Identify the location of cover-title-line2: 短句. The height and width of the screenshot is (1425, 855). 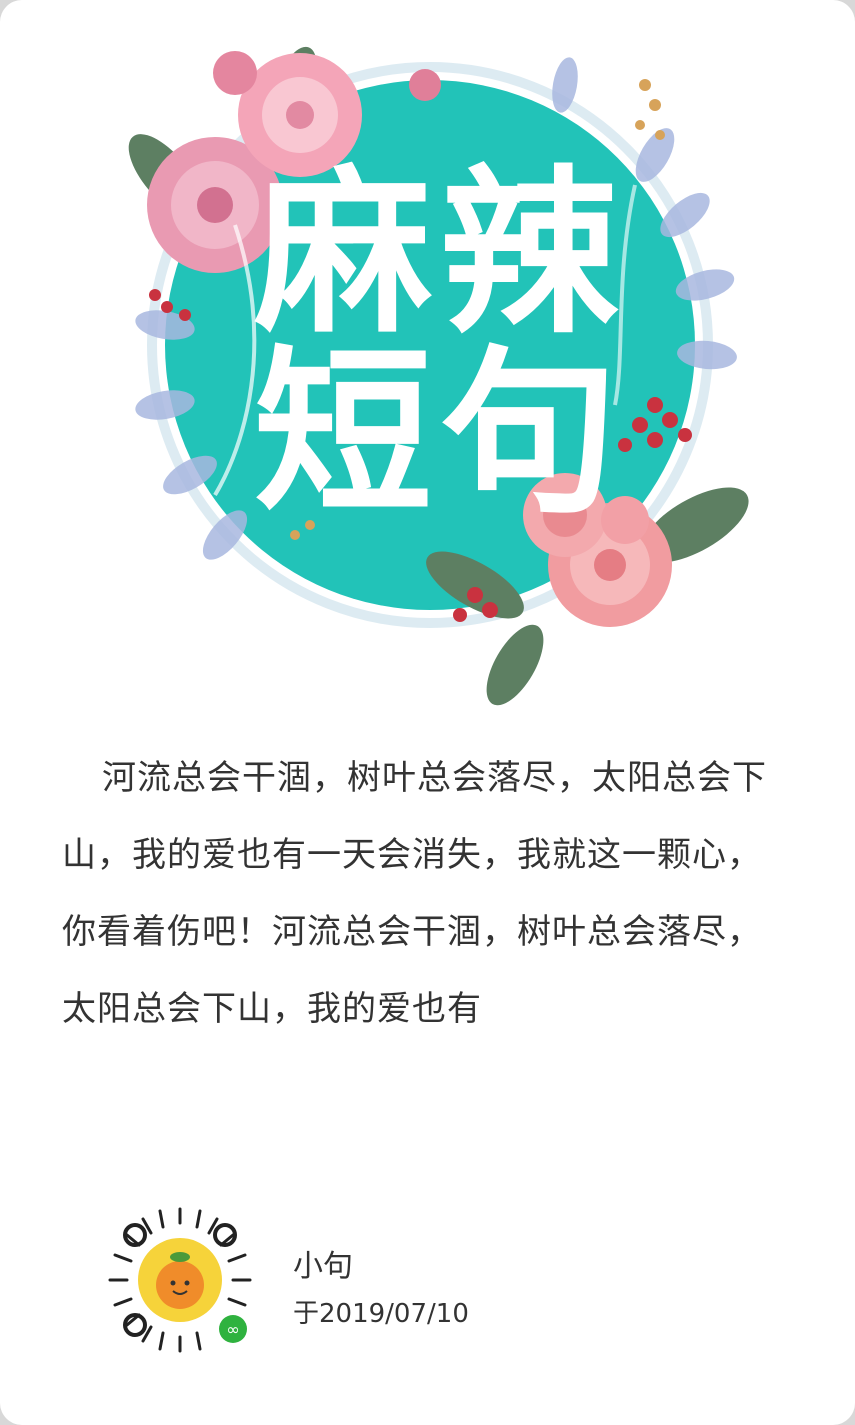
(440, 433).